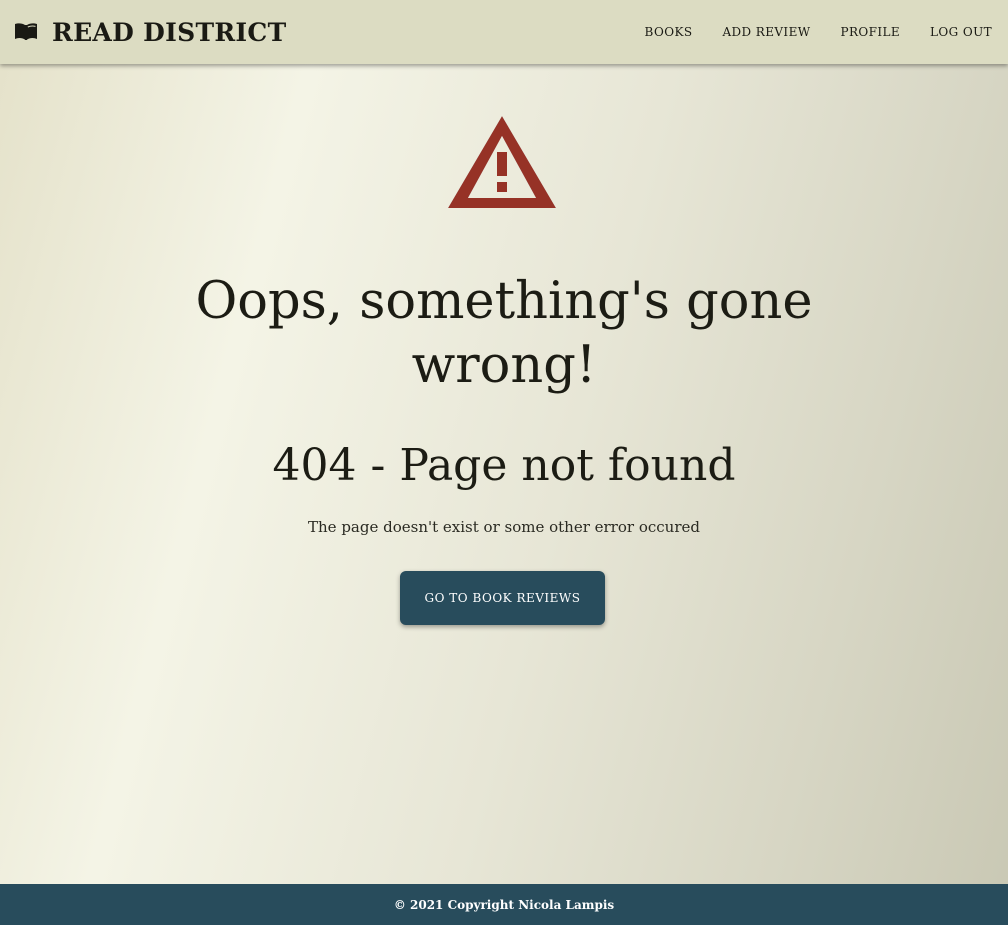 The height and width of the screenshot is (925, 1008). Describe the element at coordinates (504, 333) in the screenshot. I see `error-headline: Oops, something's gone wrong!` at that location.